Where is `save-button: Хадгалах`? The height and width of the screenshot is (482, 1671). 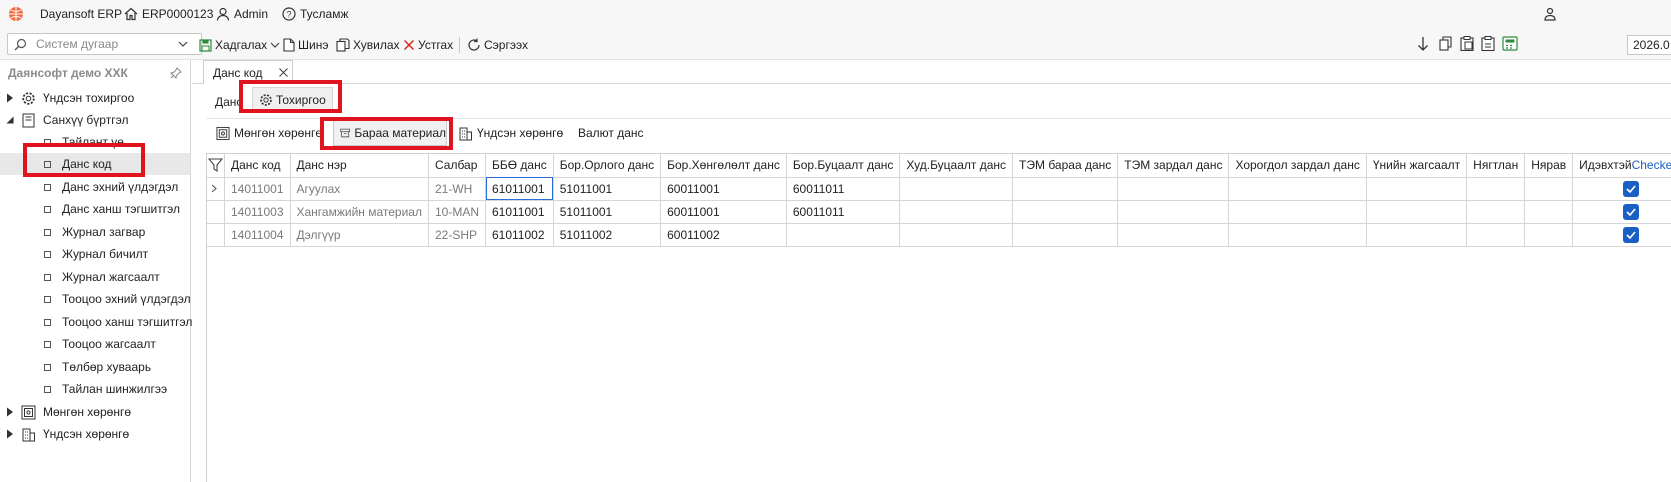
save-button: Хадгалах is located at coordinates (239, 45).